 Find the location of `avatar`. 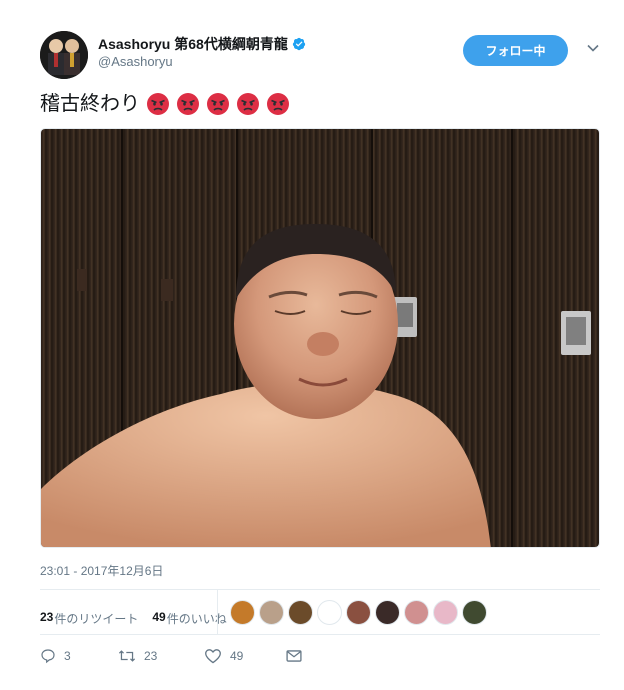

avatar is located at coordinates (64, 55).